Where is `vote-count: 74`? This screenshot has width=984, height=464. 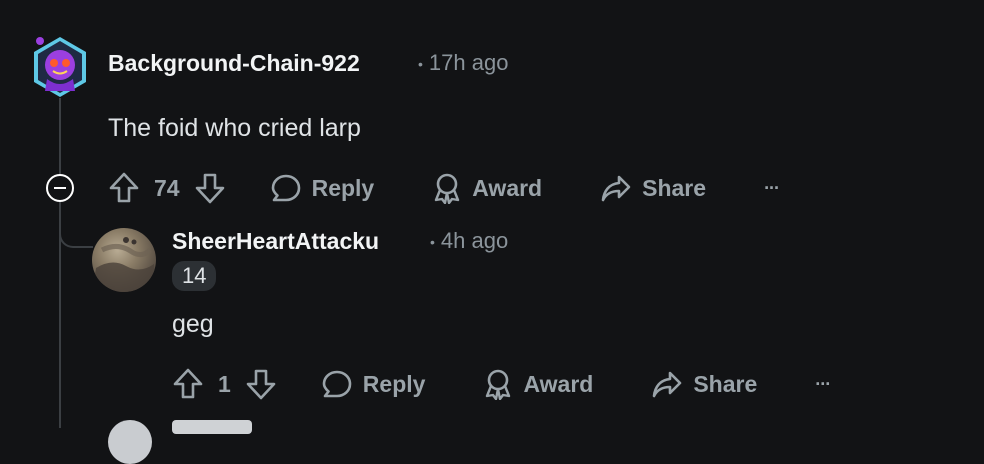 vote-count: 74 is located at coordinates (167, 187).